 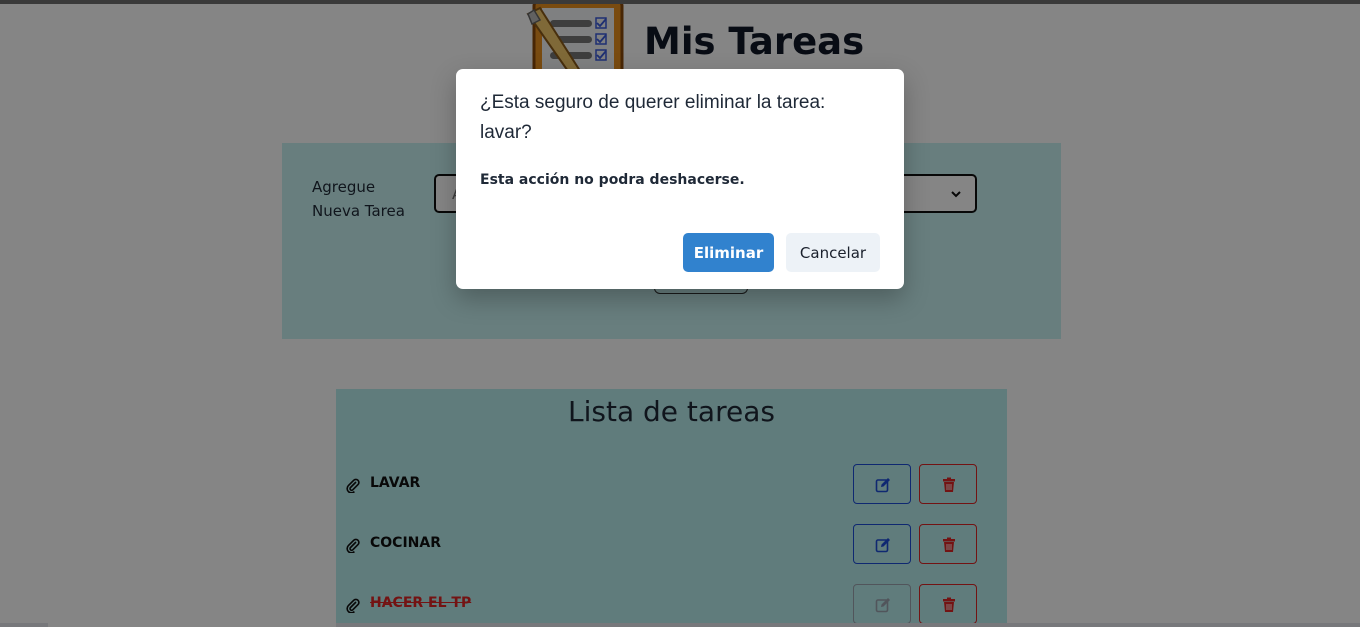 I want to click on confirm-delete-button: Eliminar, so click(x=728, y=252).